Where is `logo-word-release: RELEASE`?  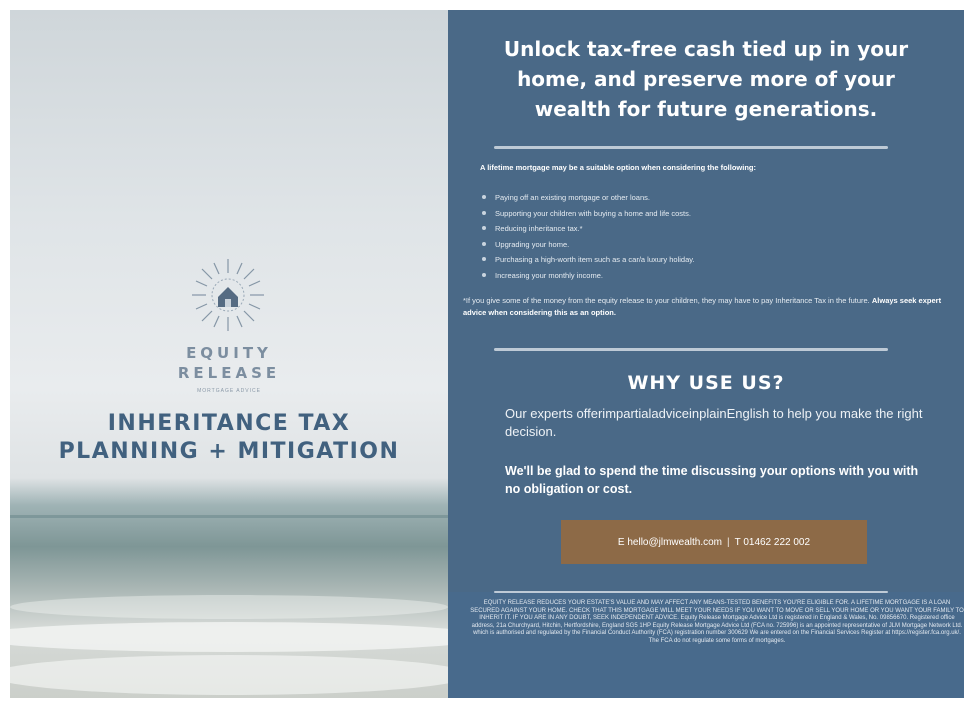 logo-word-release: RELEASE is located at coordinates (229, 373).